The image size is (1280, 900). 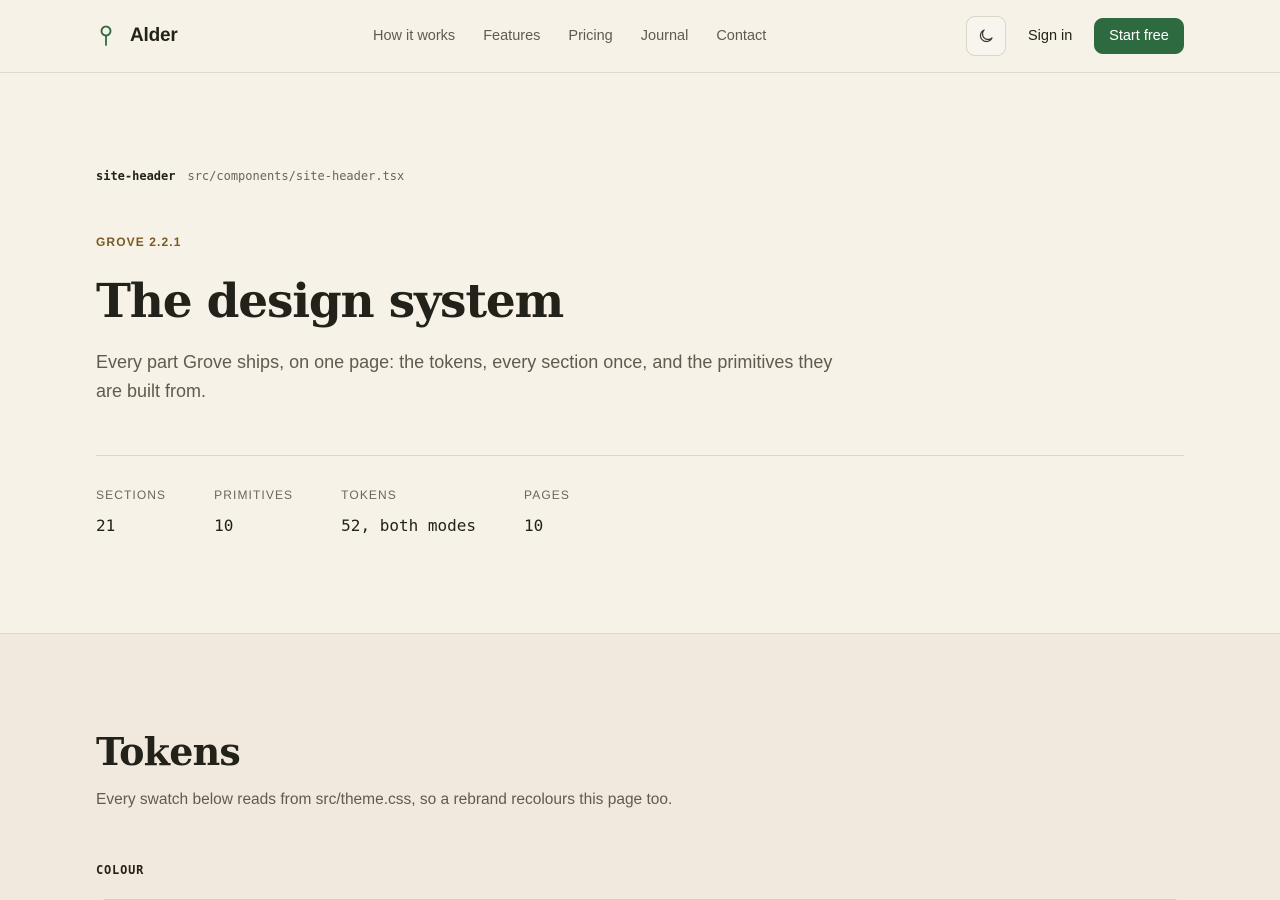 What do you see at coordinates (369, 495) in the screenshot?
I see `stat-label: TOKENS` at bounding box center [369, 495].